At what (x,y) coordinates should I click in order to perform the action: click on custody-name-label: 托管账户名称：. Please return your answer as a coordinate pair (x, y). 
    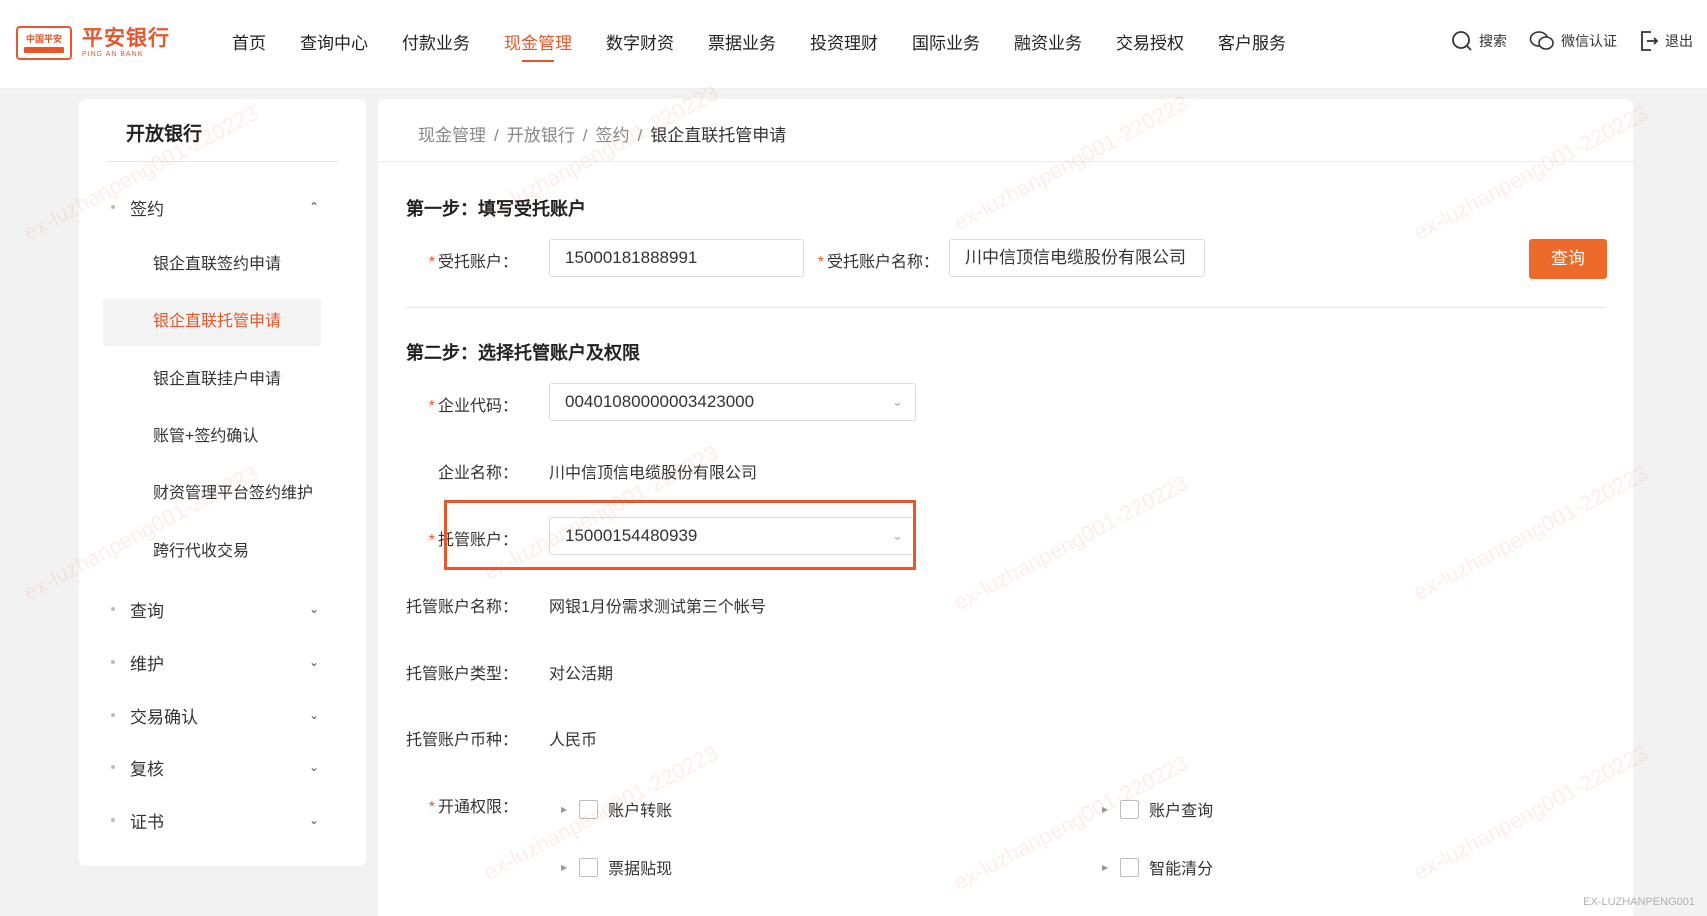
    Looking at the image, I should click on (461, 607).